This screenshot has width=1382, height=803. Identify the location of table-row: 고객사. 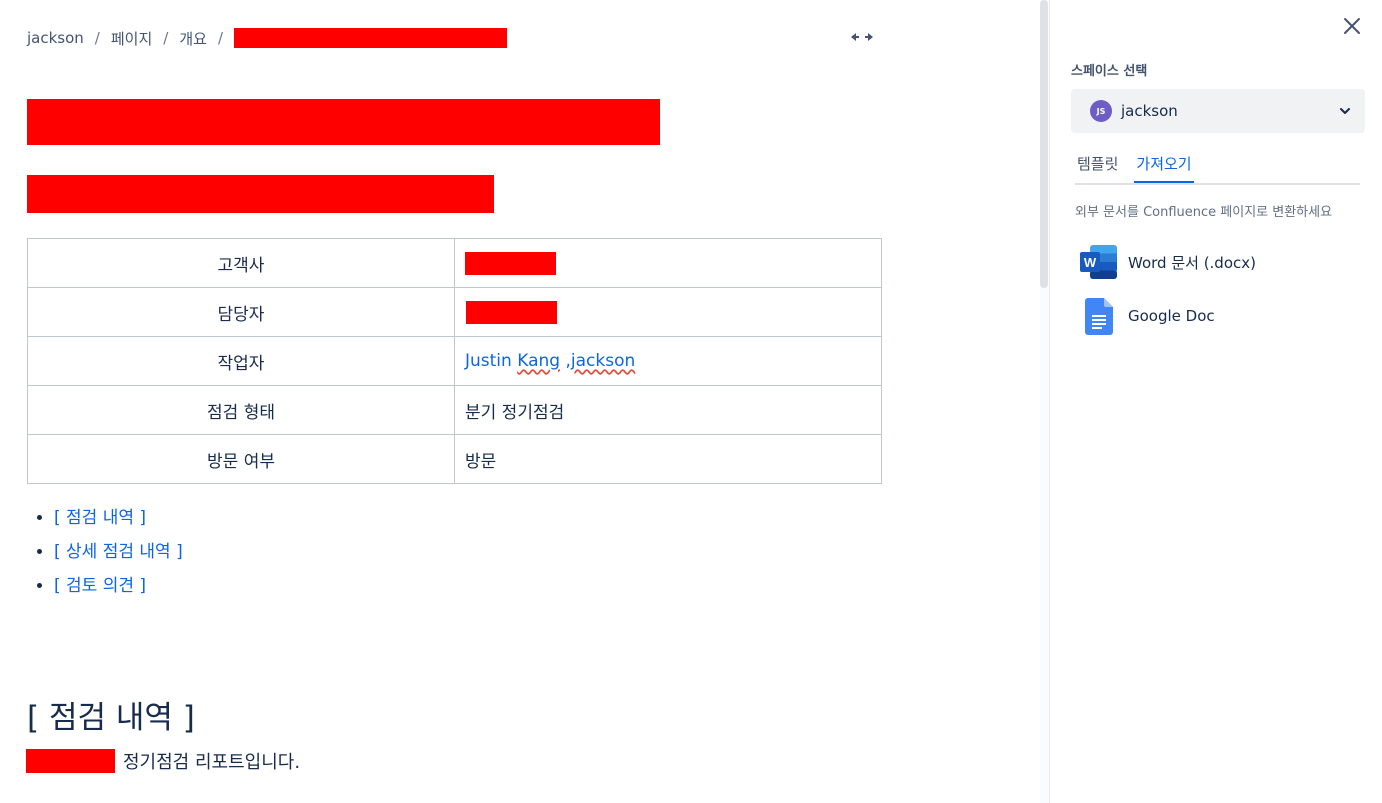
(454, 263).